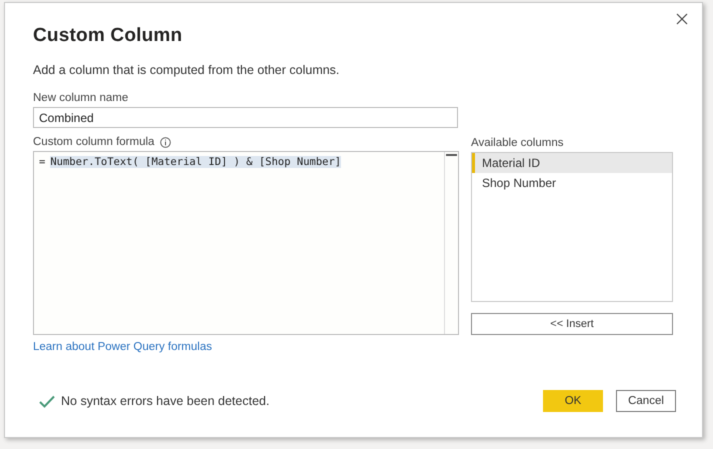 The width and height of the screenshot is (713, 449). What do you see at coordinates (196, 162) in the screenshot?
I see `formula-text: Number.ToText( [Material ID] ) & [Shop Number]` at bounding box center [196, 162].